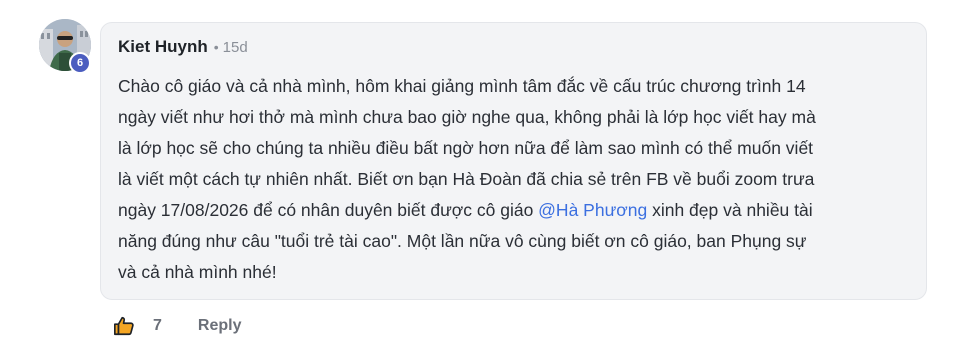 The height and width of the screenshot is (347, 965). I want to click on comment-meta: Kiet Huynh • 15d, so click(513, 50).